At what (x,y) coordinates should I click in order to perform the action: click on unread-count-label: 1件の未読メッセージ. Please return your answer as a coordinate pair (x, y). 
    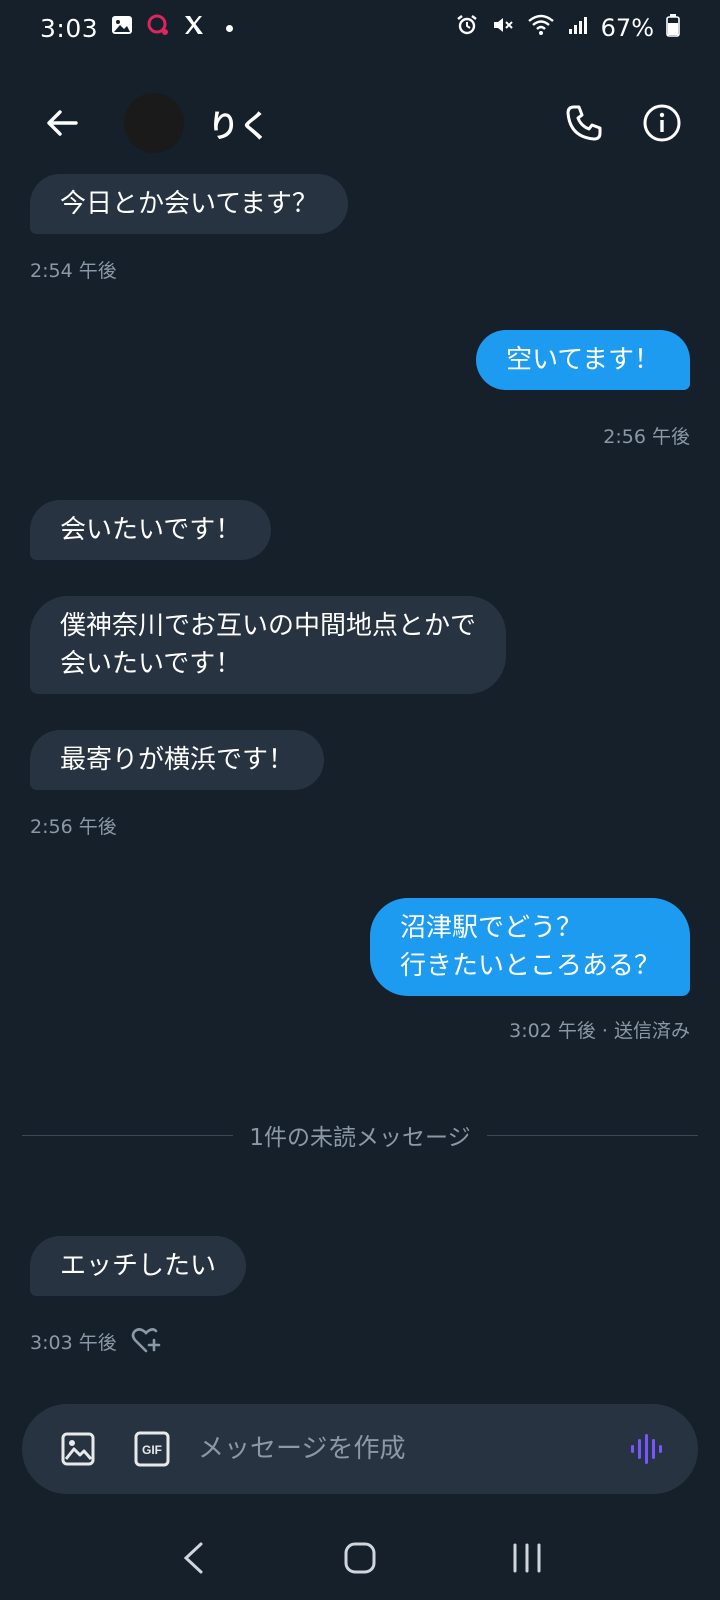
    Looking at the image, I should click on (360, 1138).